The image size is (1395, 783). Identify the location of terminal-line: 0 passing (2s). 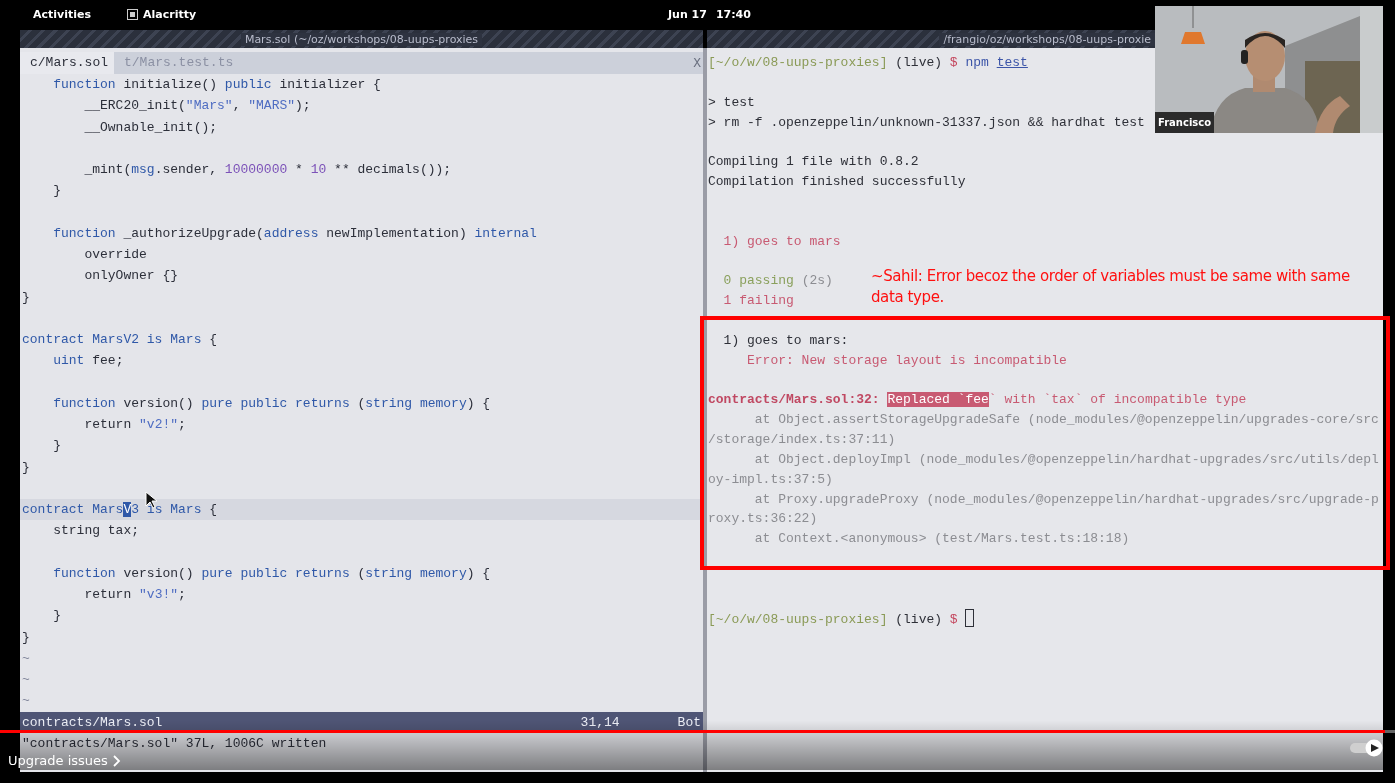
(777, 281).